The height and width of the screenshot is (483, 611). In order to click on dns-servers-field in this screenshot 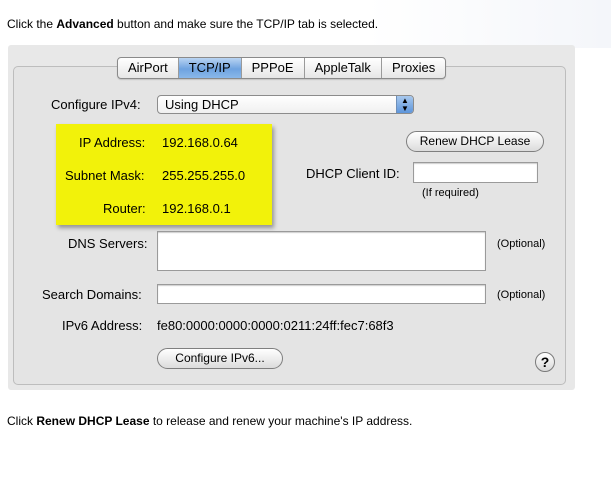, I will do `click(321, 251)`.